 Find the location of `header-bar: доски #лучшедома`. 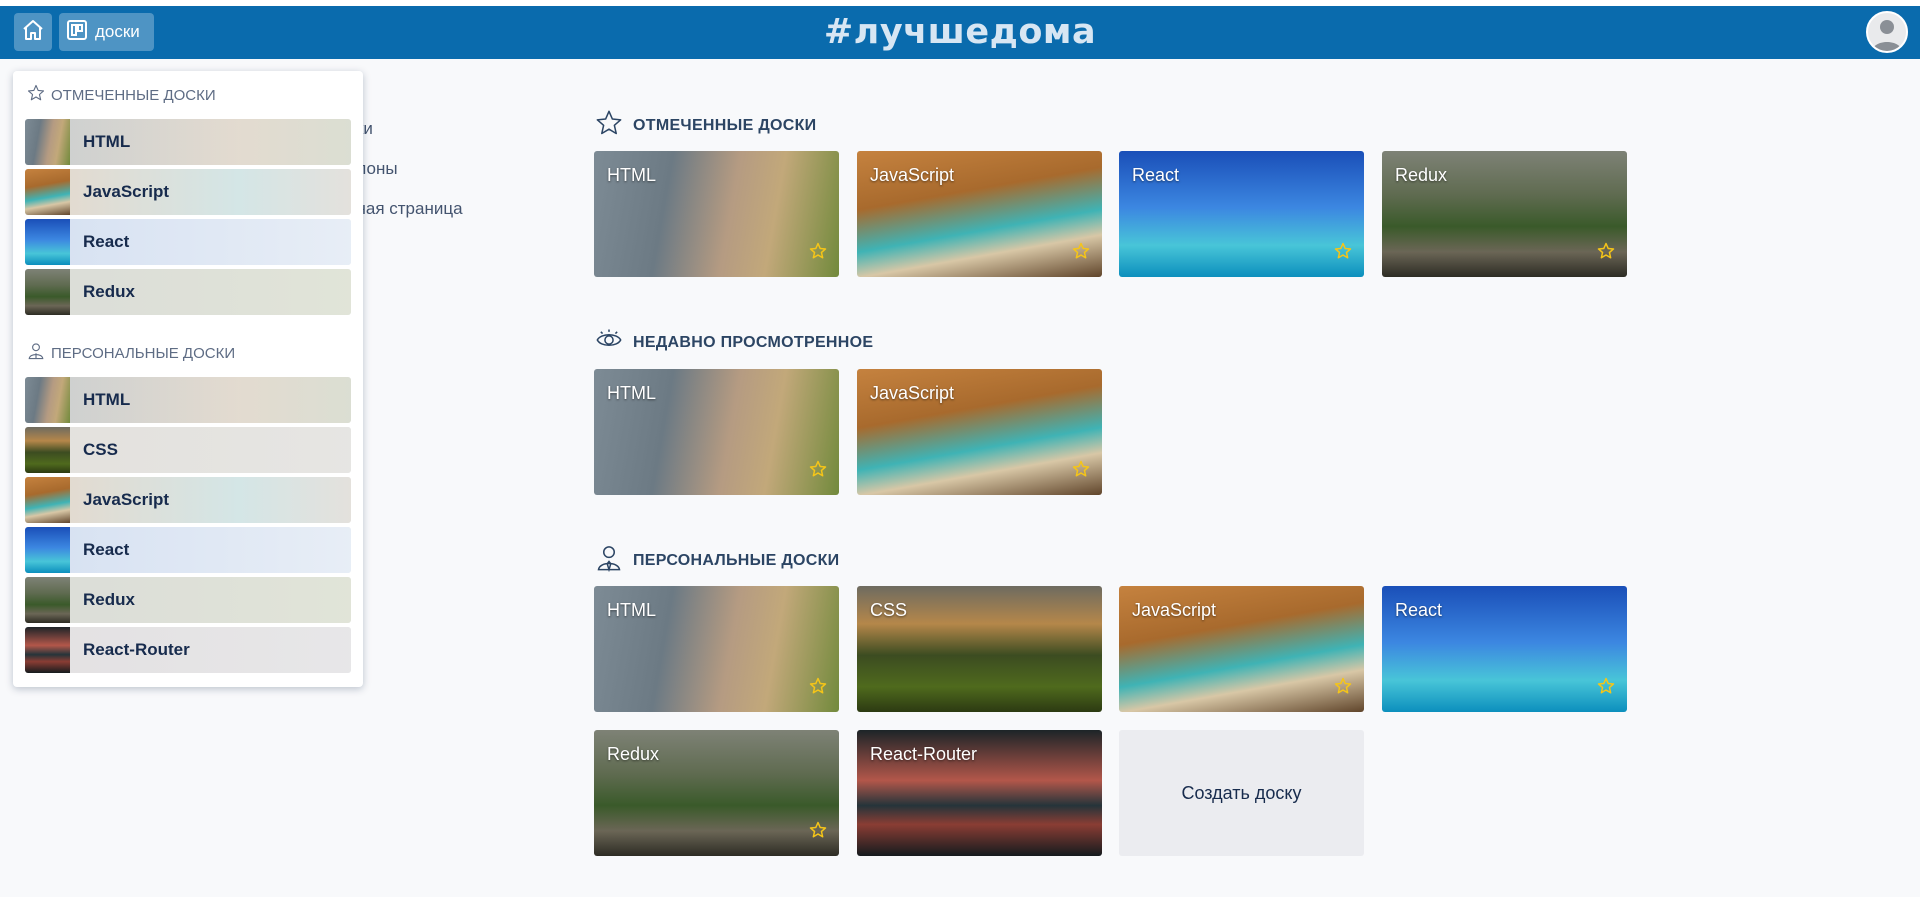

header-bar: доски #лучшедома is located at coordinates (960, 32).